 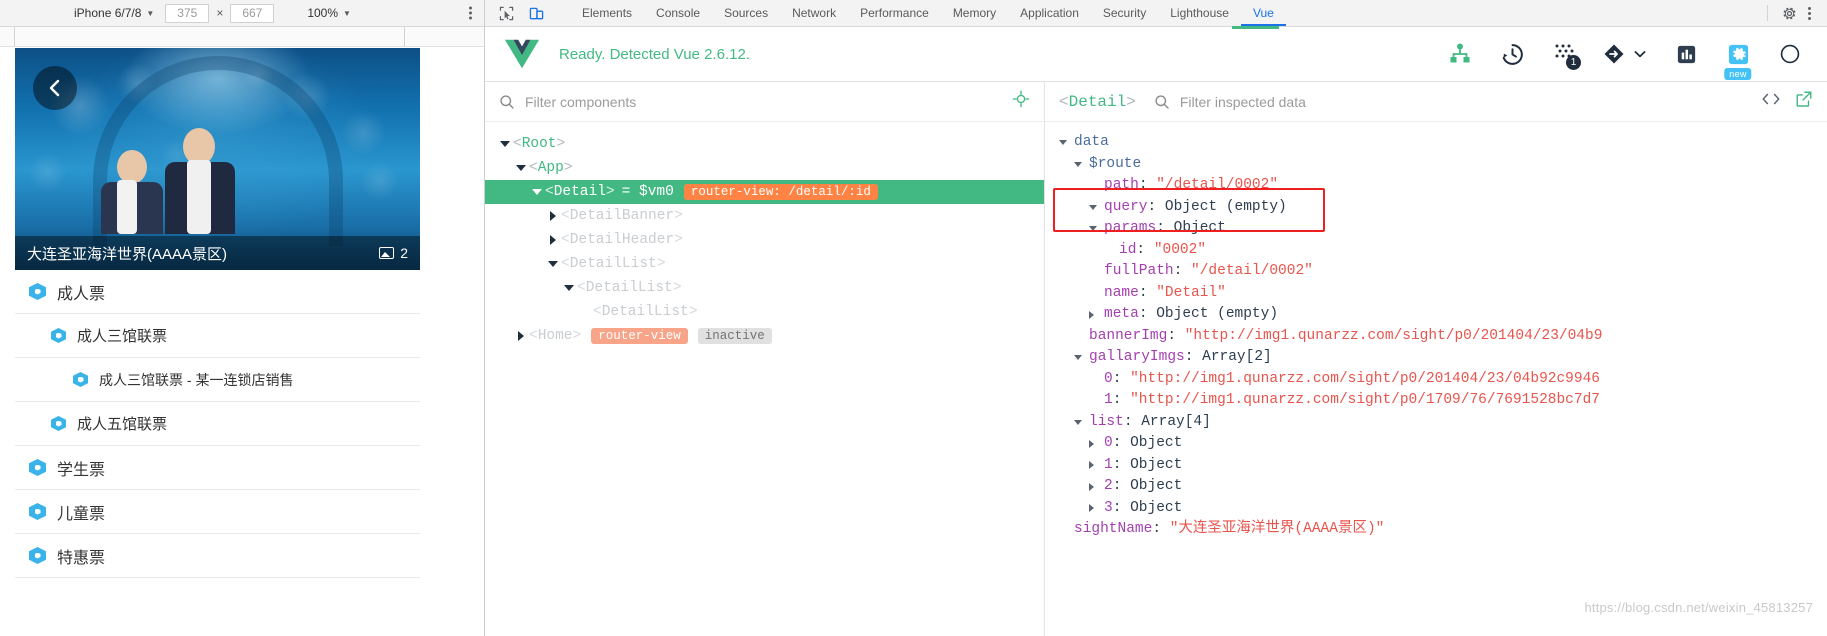 I want to click on inspected-data-filter-input, so click(x=1465, y=101).